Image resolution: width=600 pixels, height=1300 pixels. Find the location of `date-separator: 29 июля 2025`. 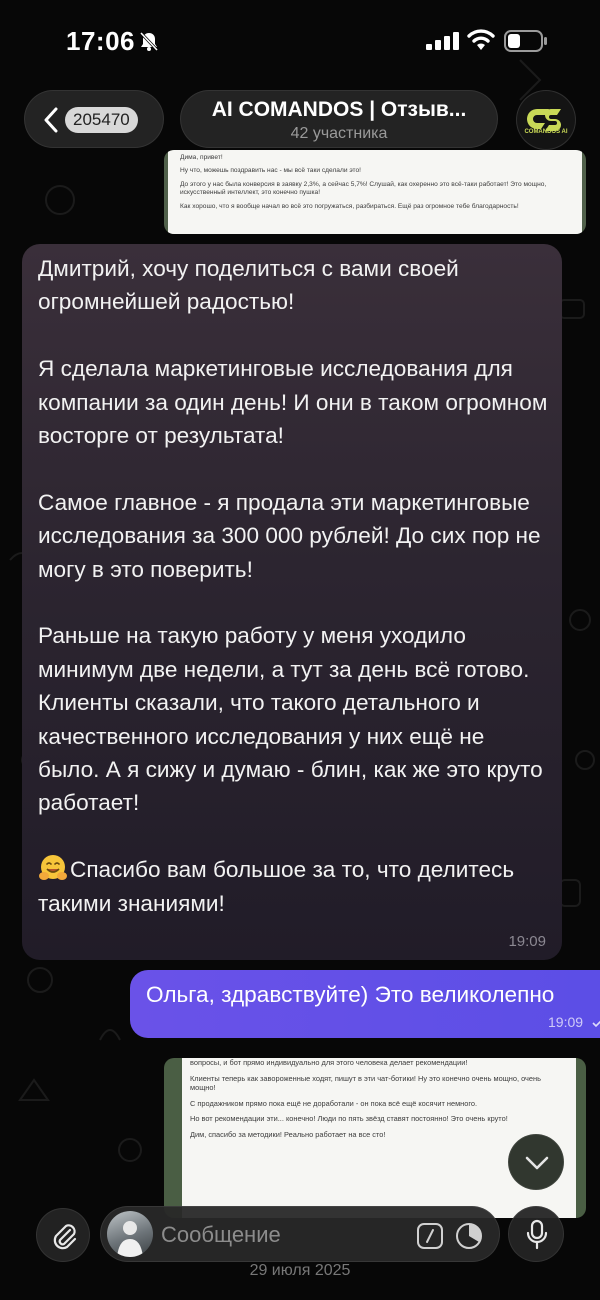

date-separator: 29 июля 2025 is located at coordinates (300, 1270).